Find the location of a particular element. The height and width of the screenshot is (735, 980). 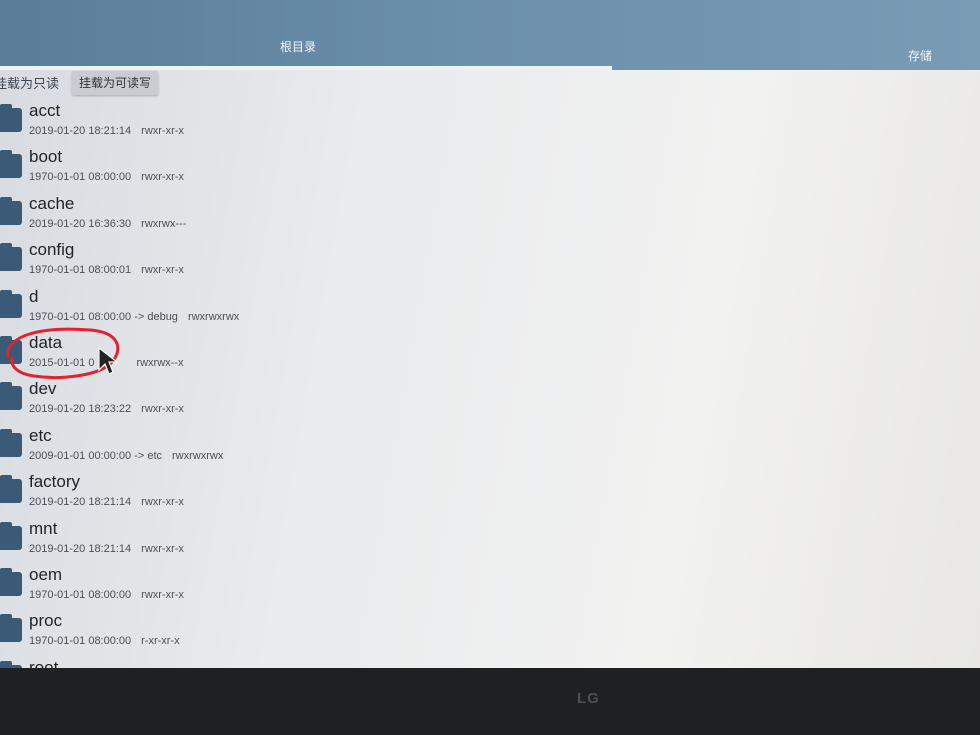

file-date: 1970-01-01 08:00:01 is located at coordinates (80, 270).